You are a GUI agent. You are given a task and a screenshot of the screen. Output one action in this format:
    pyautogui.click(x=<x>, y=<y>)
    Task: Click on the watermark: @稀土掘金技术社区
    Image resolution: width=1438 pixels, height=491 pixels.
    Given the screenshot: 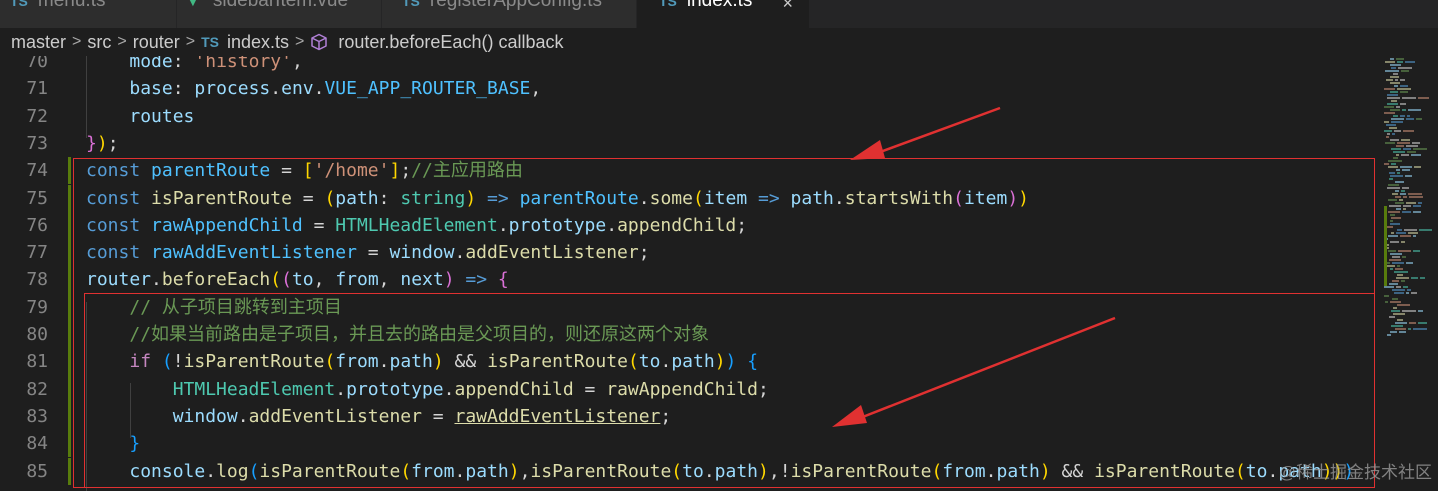 What is the action you would take?
    pyautogui.click(x=1355, y=472)
    